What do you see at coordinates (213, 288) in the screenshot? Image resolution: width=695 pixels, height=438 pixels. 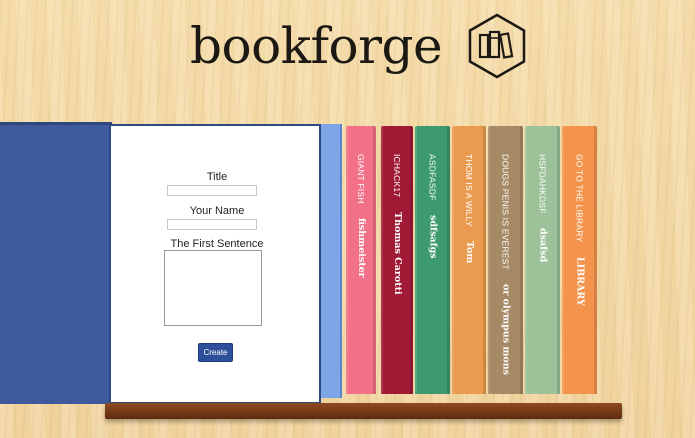 I see `first-sentence-input` at bounding box center [213, 288].